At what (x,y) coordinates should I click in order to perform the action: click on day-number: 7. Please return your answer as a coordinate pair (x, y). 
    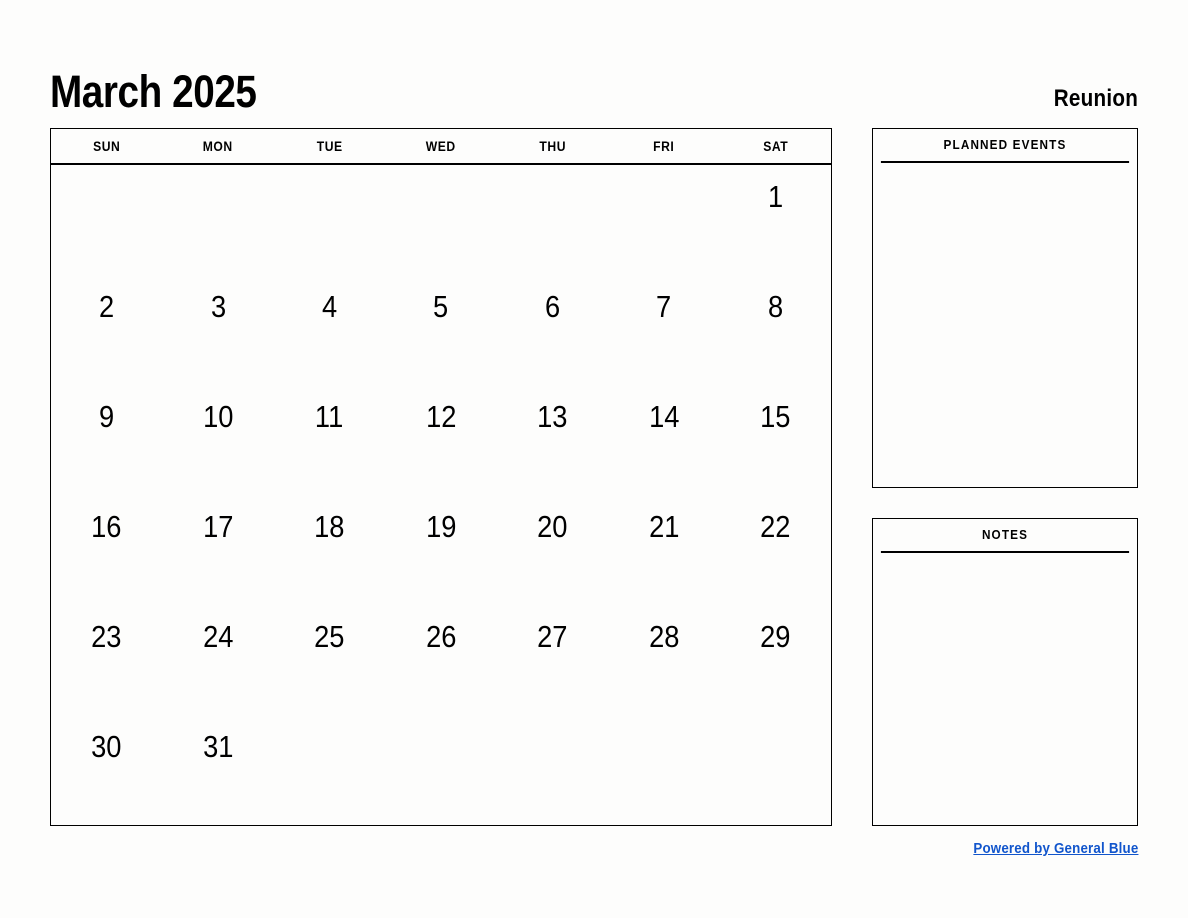
    Looking at the image, I should click on (664, 306).